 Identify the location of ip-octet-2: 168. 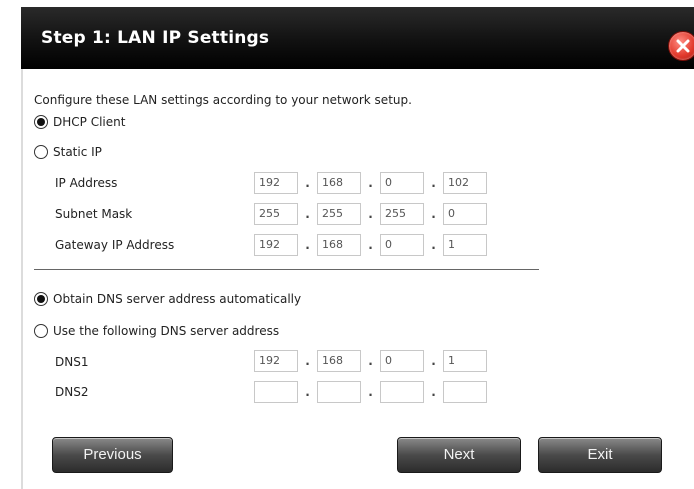
(339, 183).